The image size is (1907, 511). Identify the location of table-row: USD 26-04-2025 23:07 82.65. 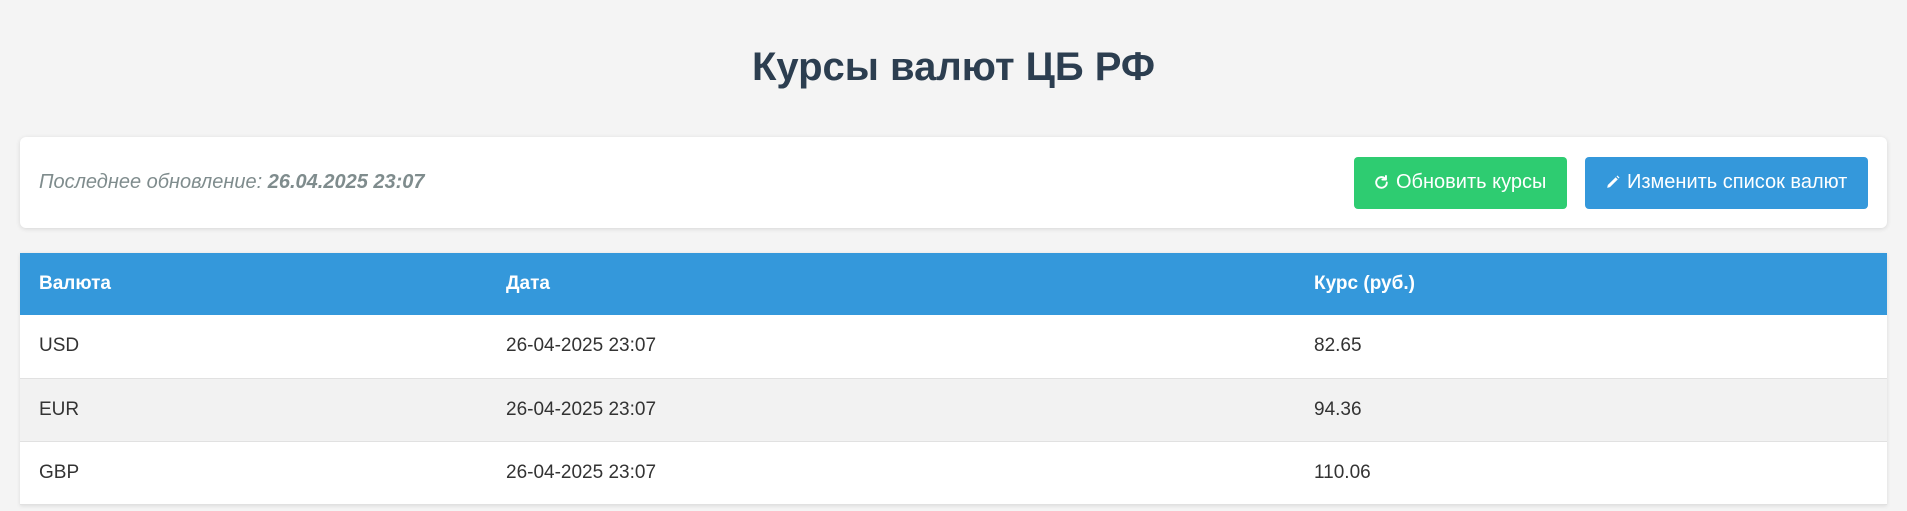
(953, 347).